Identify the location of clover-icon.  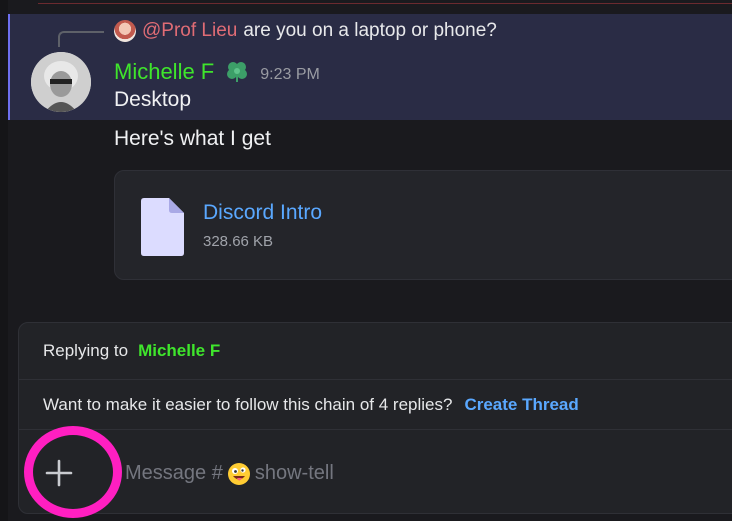
(237, 71).